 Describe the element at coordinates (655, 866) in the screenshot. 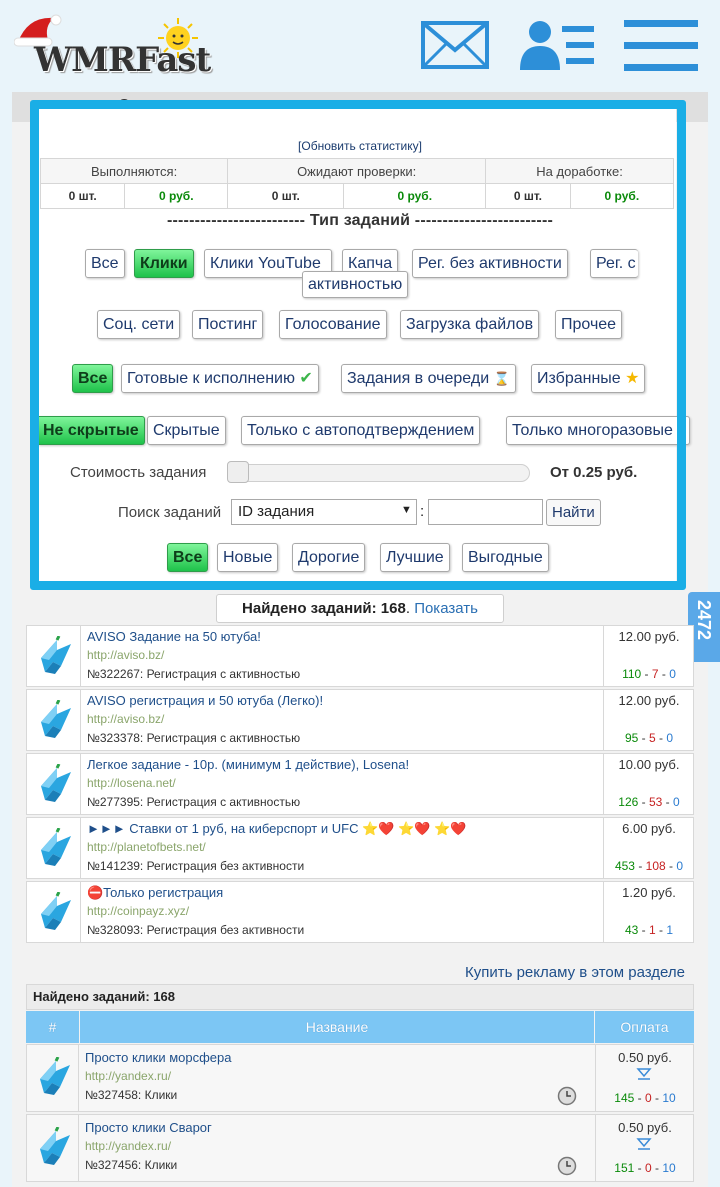

I see `counter-rejected: 108` at that location.